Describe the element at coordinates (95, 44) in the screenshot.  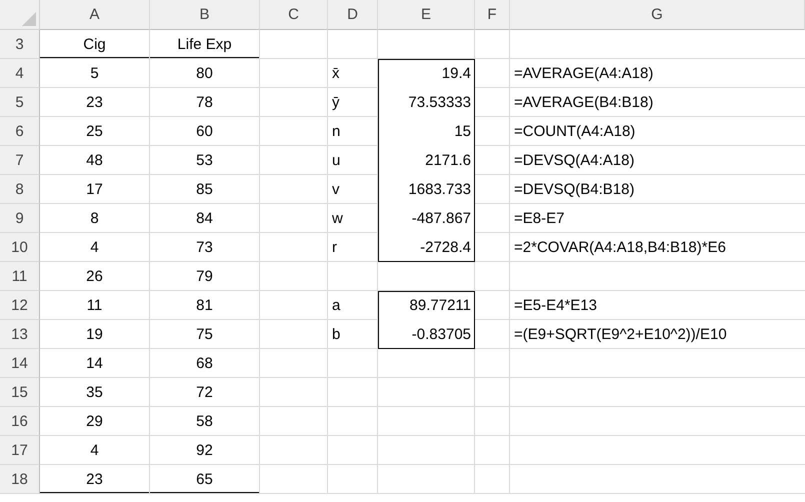
I see `table-cell: Cig` at that location.